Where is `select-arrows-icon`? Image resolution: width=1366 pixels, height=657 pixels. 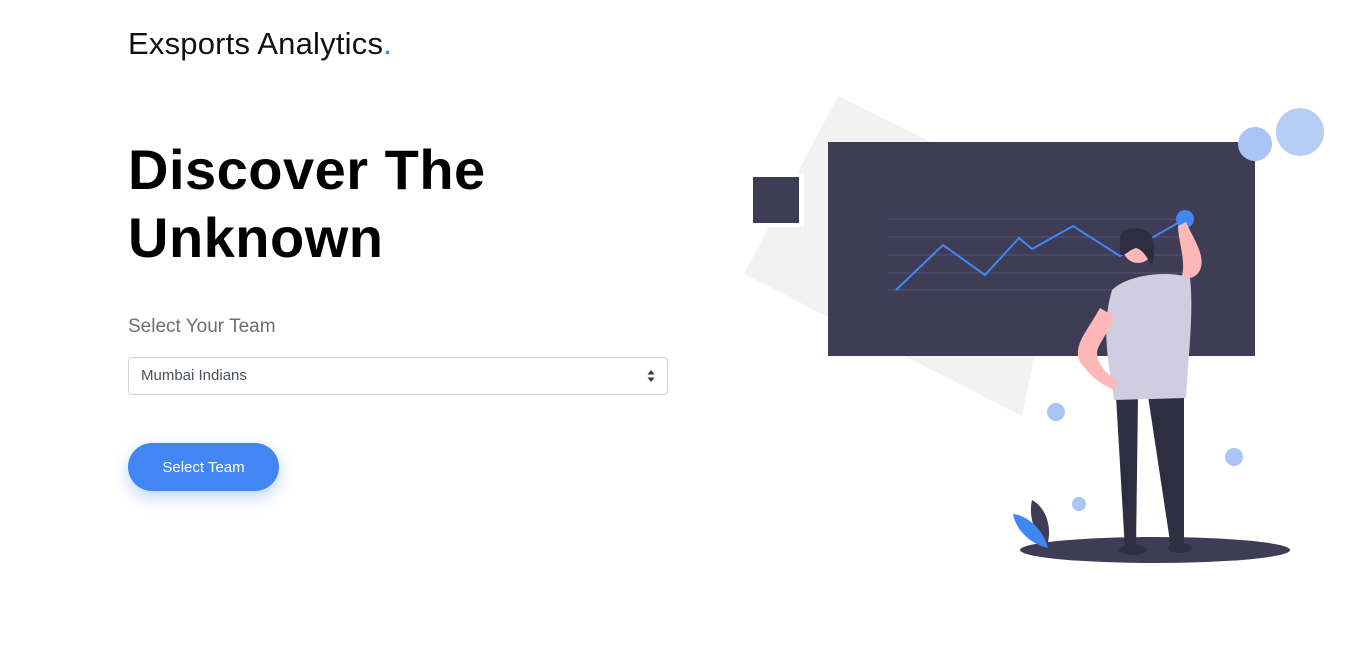 select-arrows-icon is located at coordinates (651, 376).